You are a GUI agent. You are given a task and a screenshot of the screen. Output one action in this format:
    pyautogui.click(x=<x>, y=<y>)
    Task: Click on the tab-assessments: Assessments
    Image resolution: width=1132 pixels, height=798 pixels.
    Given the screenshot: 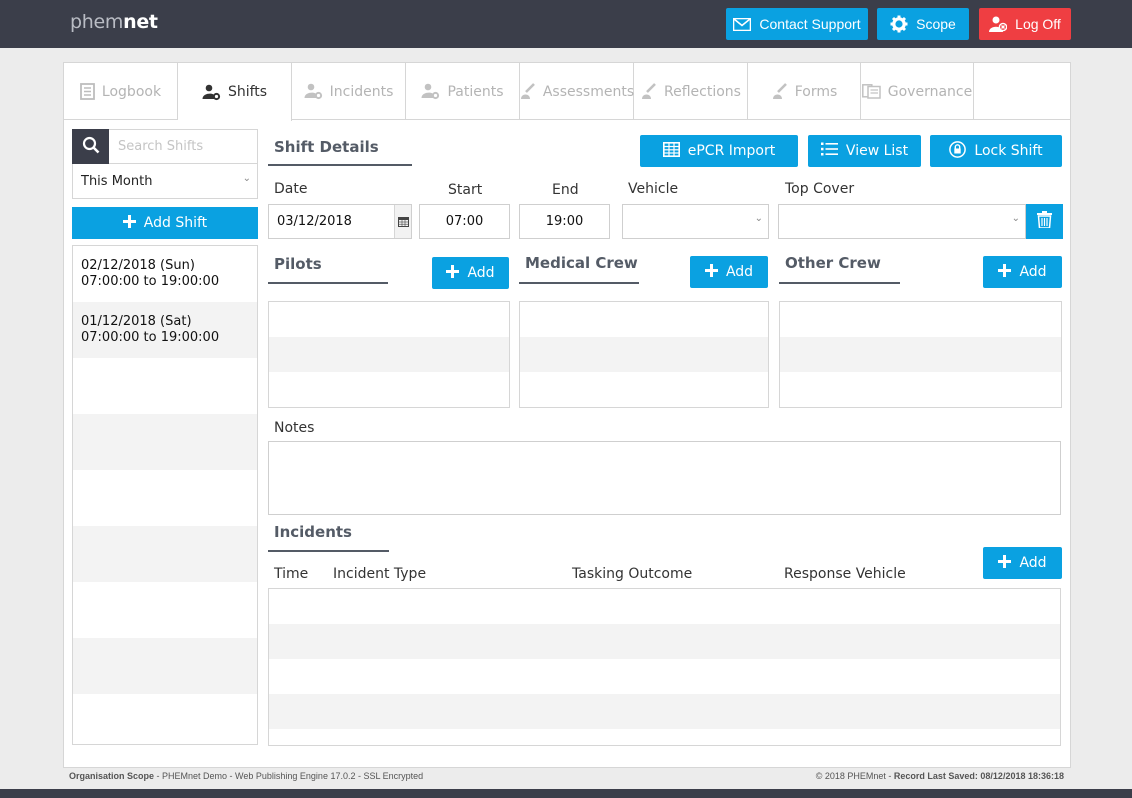 What is the action you would take?
    pyautogui.click(x=577, y=91)
    